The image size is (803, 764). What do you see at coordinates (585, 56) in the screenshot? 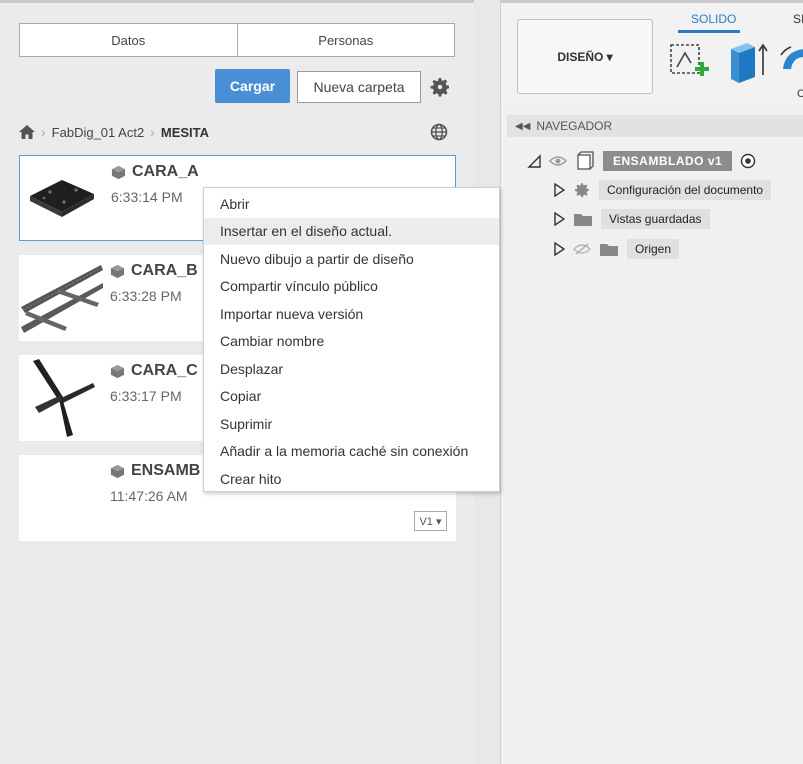
I see `workspace-dropdown: DISEÑO ▾` at bounding box center [585, 56].